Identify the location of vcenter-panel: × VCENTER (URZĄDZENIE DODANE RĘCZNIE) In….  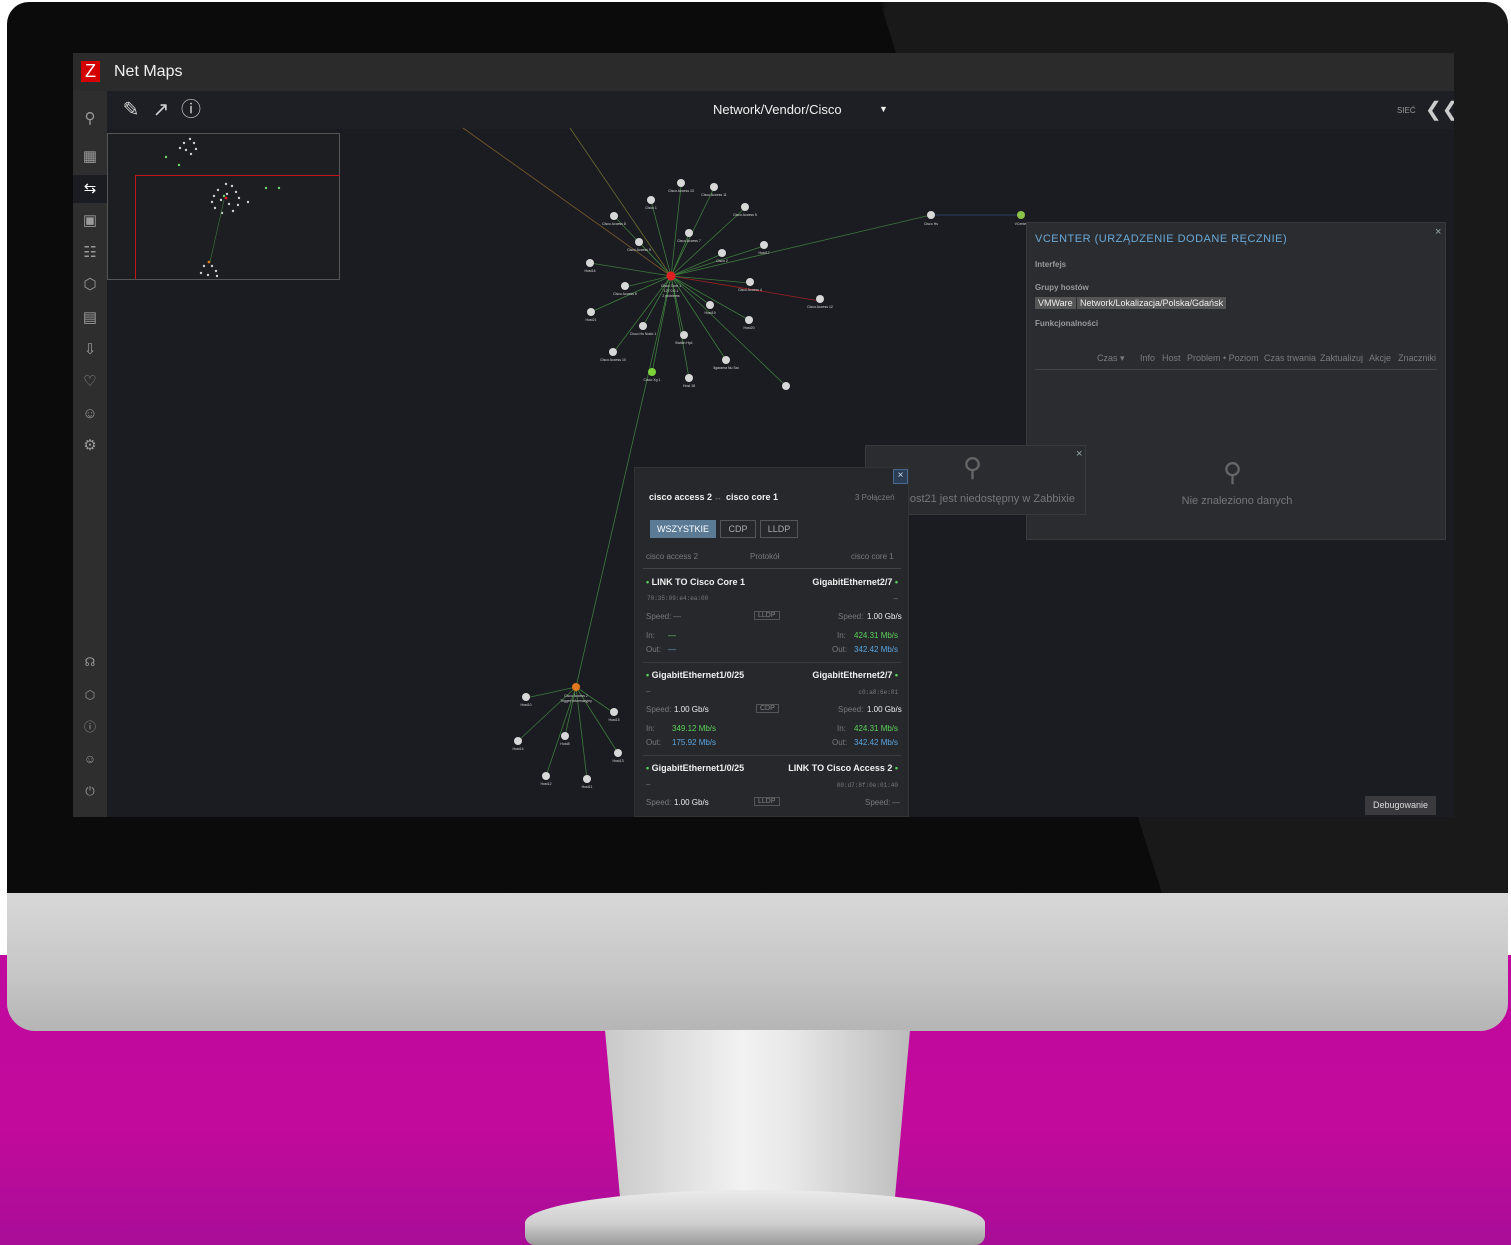
(1236, 381).